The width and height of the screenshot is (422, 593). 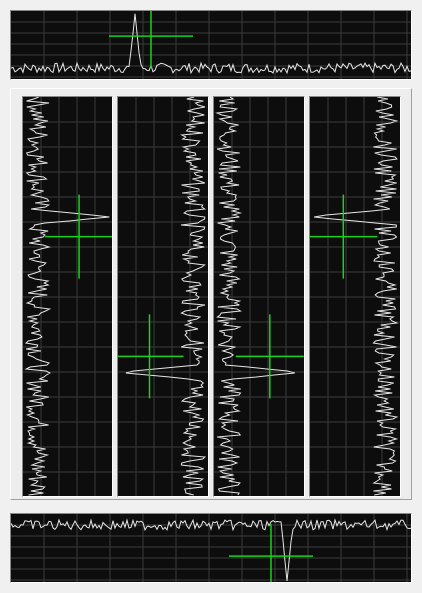 I want to click on top-spectrum-plot, so click(x=211, y=45).